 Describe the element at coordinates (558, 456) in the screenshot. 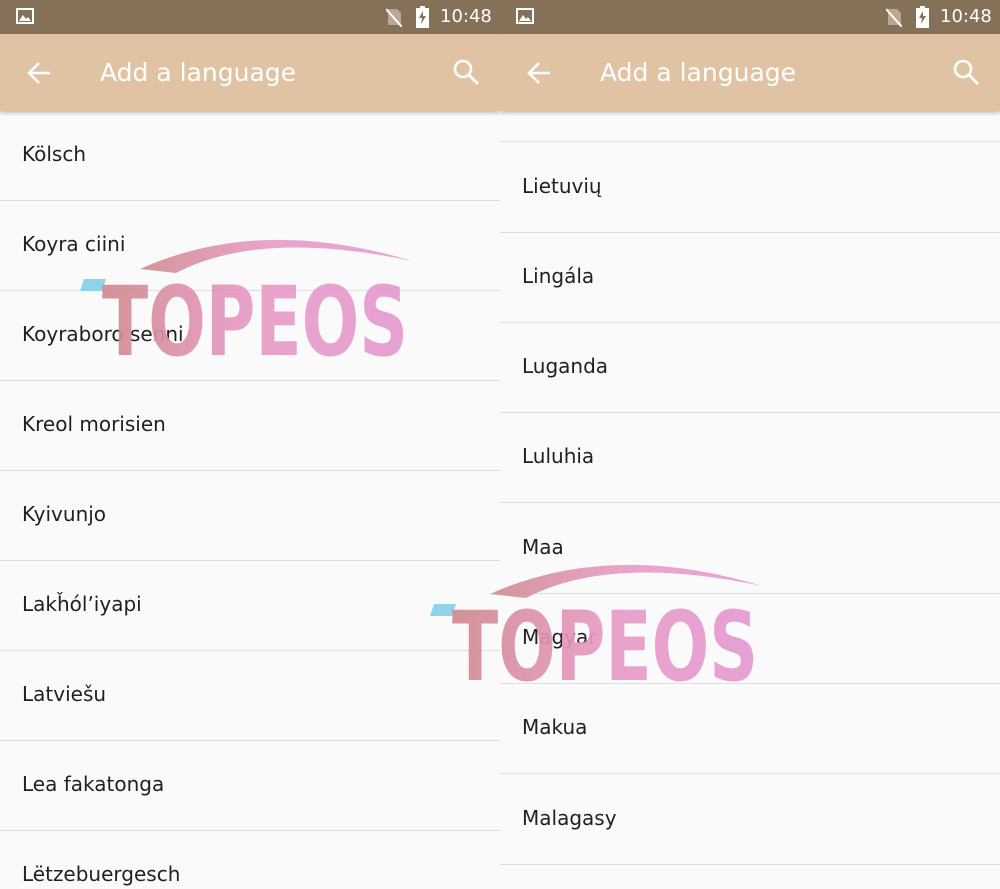

I see `language-label: Luluhia` at that location.